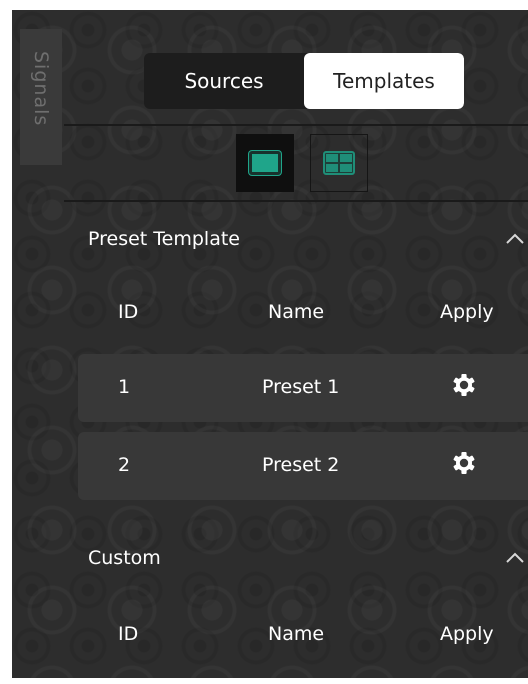 The height and width of the screenshot is (684, 528). Describe the element at coordinates (224, 81) in the screenshot. I see `sources-tab: Sources` at that location.